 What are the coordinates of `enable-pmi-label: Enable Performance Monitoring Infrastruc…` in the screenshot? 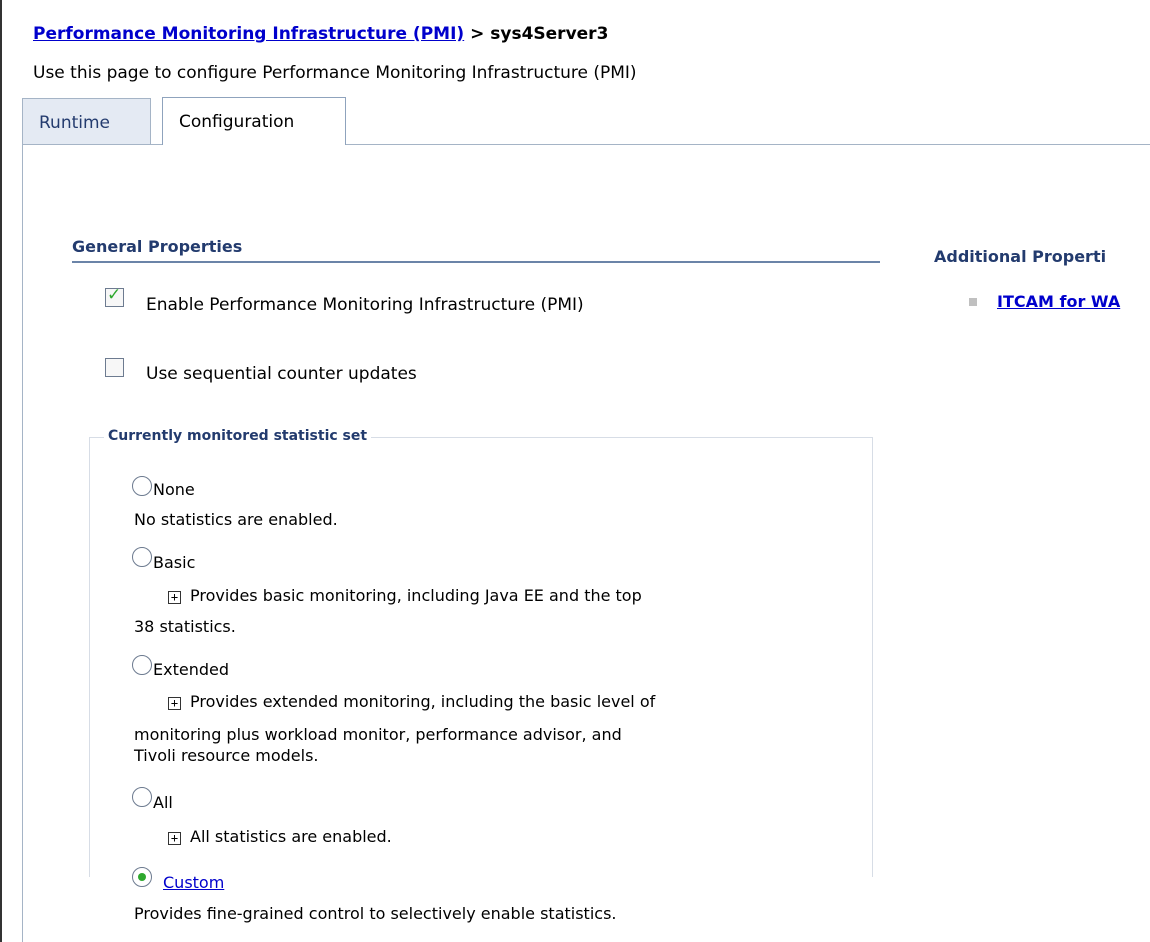 It's located at (365, 305).